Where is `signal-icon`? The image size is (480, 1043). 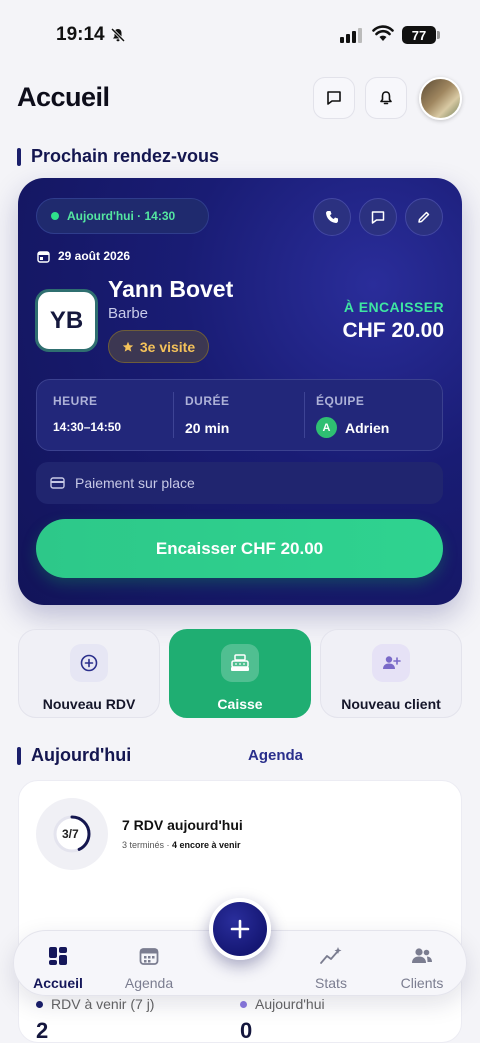 signal-icon is located at coordinates (351, 35).